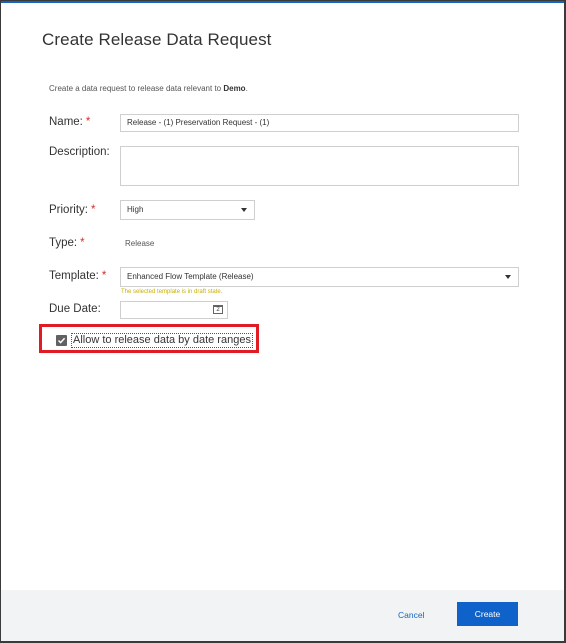  What do you see at coordinates (234, 88) in the screenshot?
I see `intro-matter-name: Demo` at bounding box center [234, 88].